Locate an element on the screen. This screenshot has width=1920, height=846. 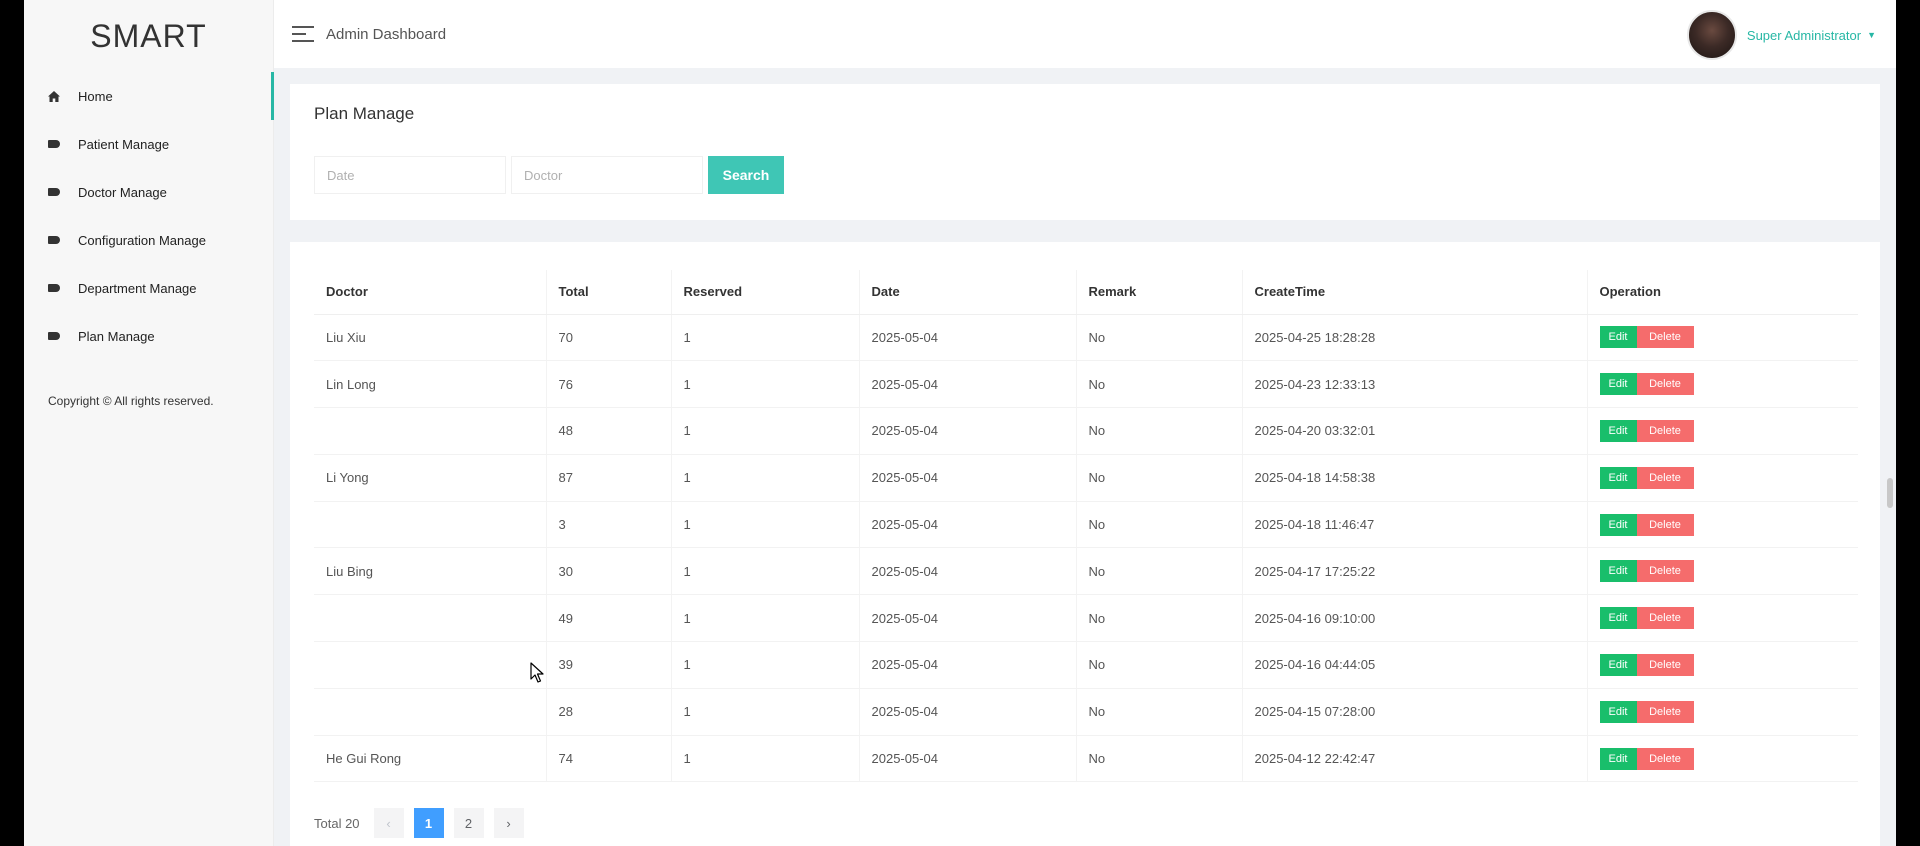
sidebar-item-label: Department Manage is located at coordinates (137, 288).